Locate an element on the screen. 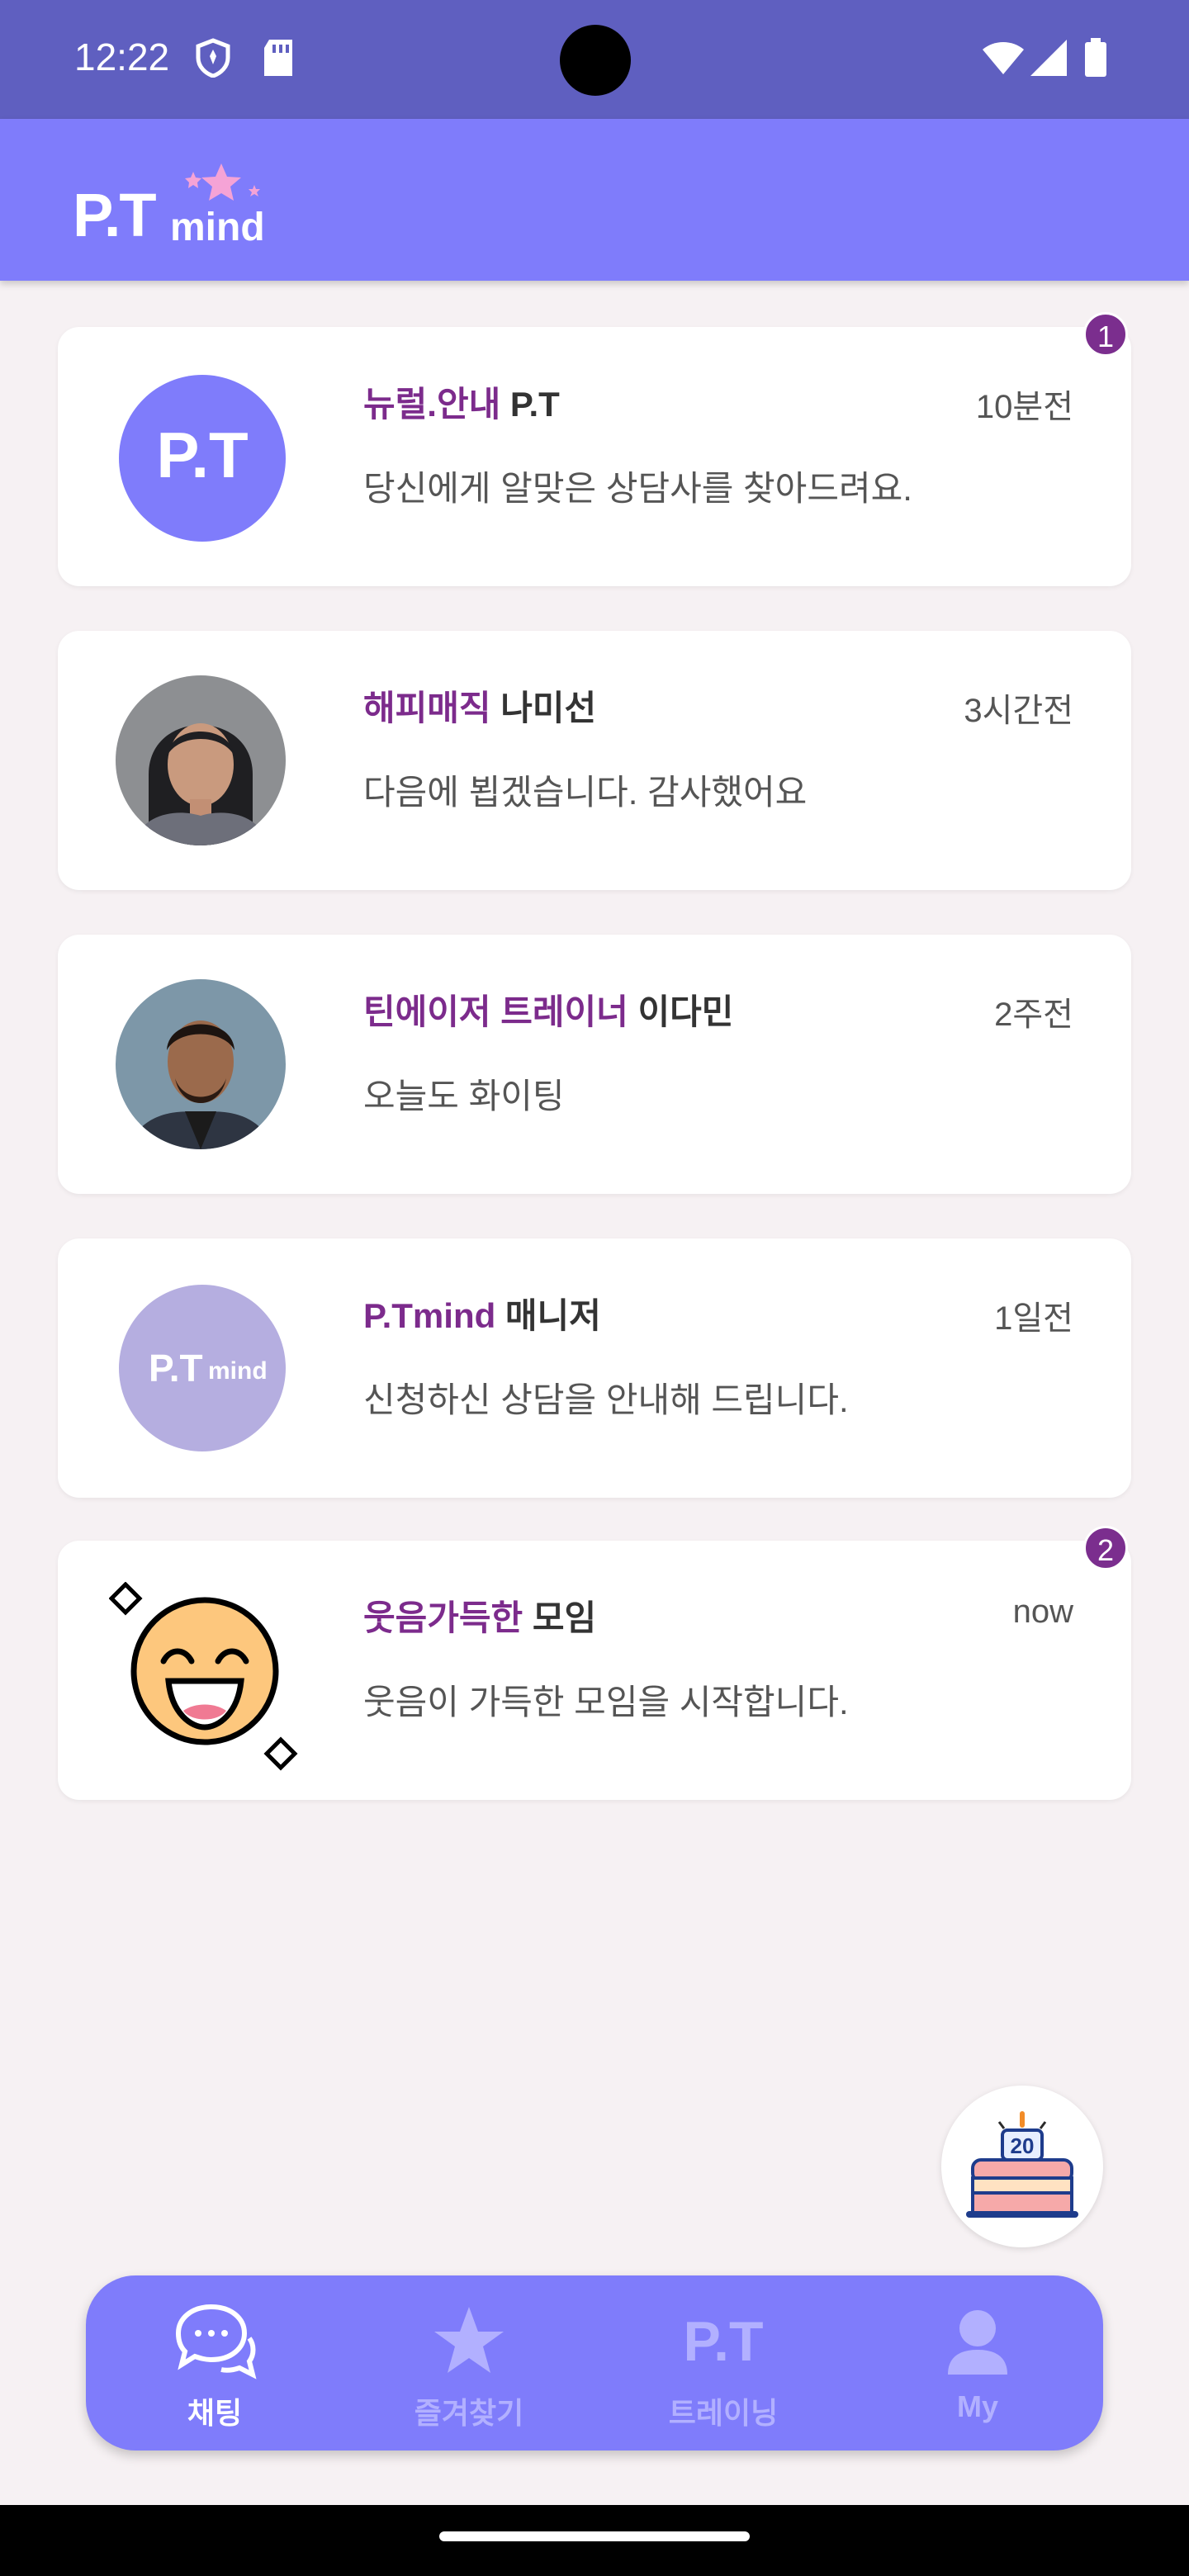 The width and height of the screenshot is (1189, 2576). chat-time: 3시간전 is located at coordinates (1018, 711).